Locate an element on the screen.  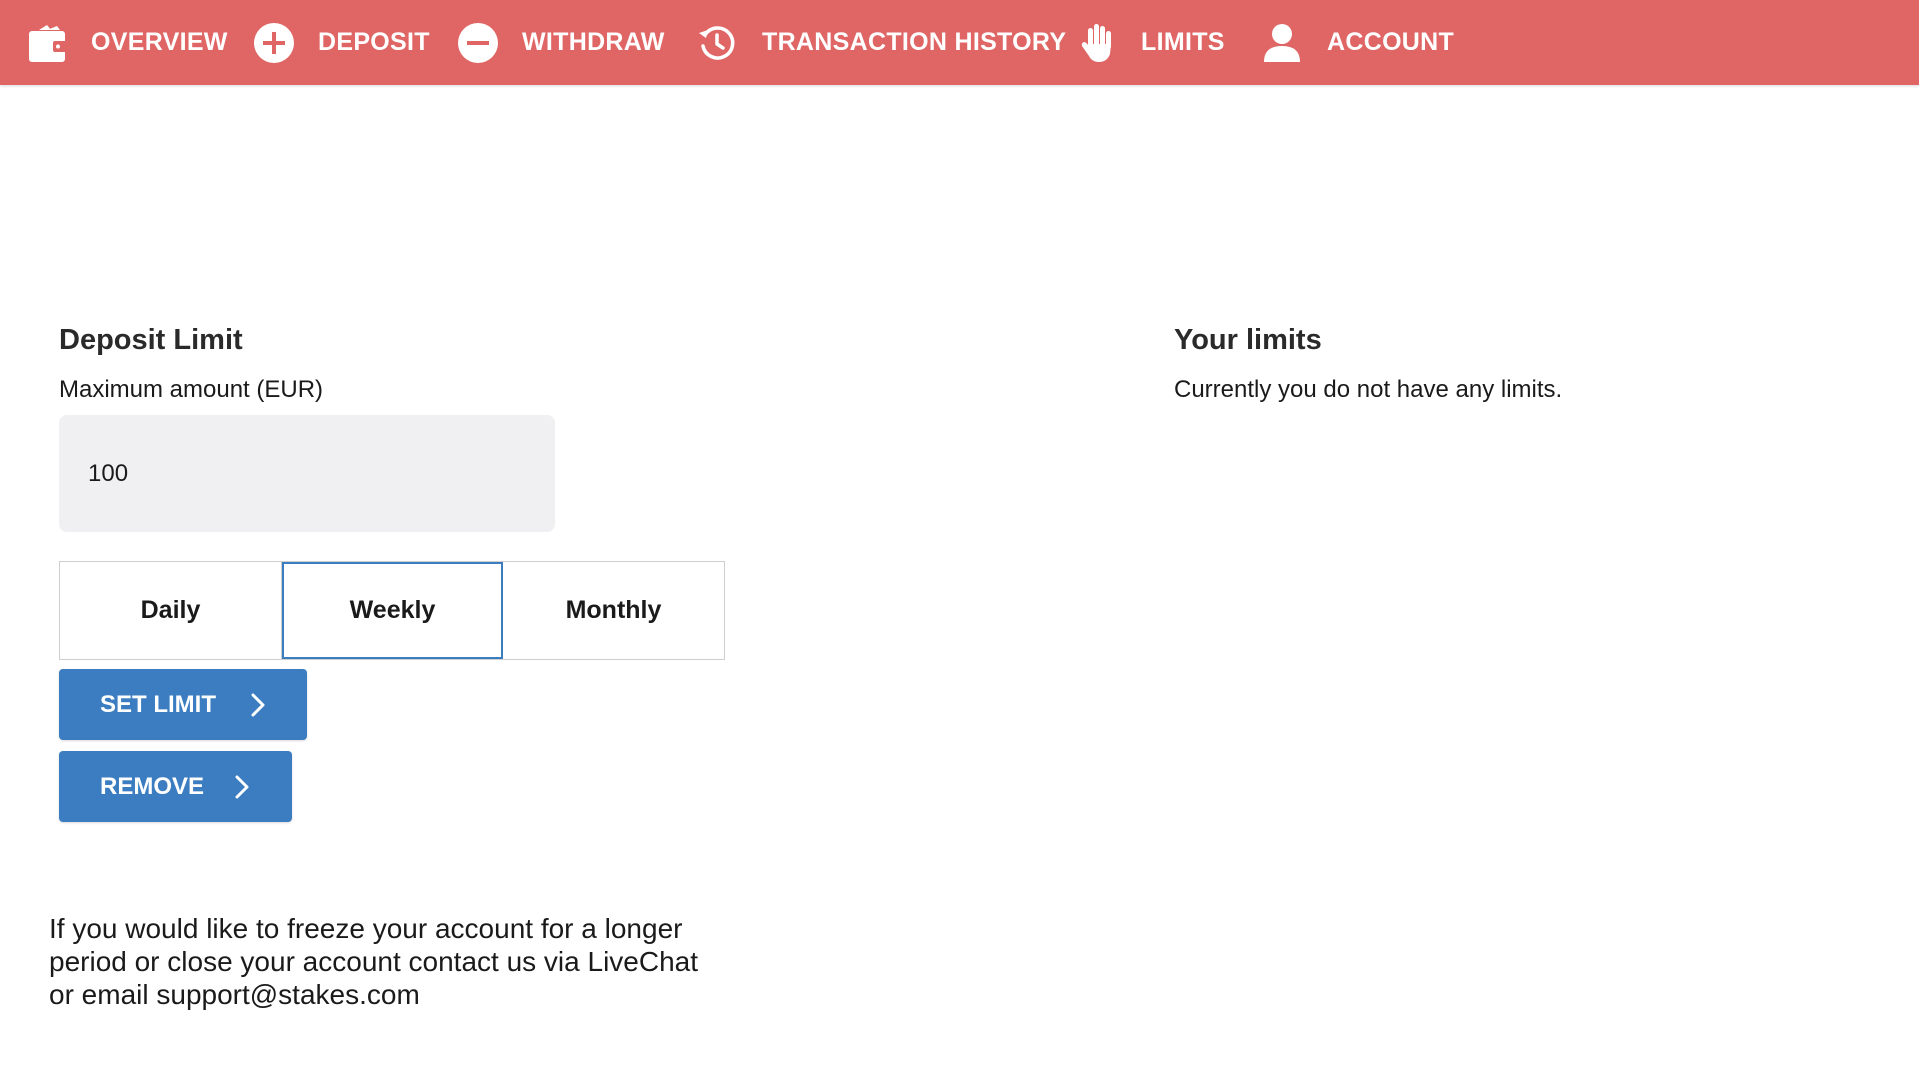
limits-status-text: Currently you do not have any limits. is located at coordinates (1368, 389).